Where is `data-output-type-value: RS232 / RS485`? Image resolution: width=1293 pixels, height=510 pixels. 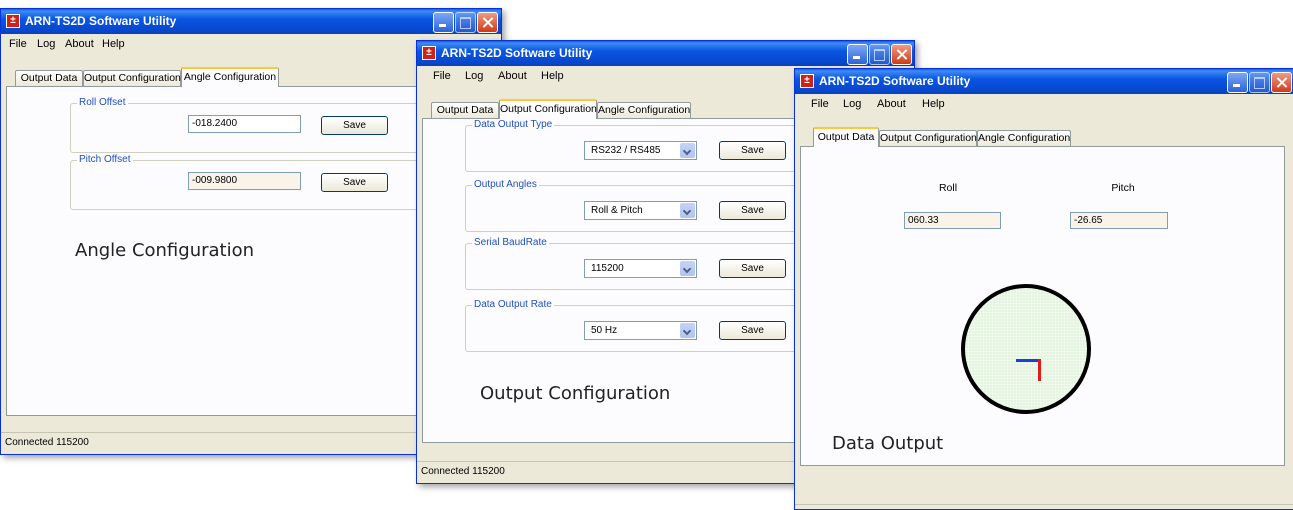
data-output-type-value: RS232 / RS485 is located at coordinates (626, 150).